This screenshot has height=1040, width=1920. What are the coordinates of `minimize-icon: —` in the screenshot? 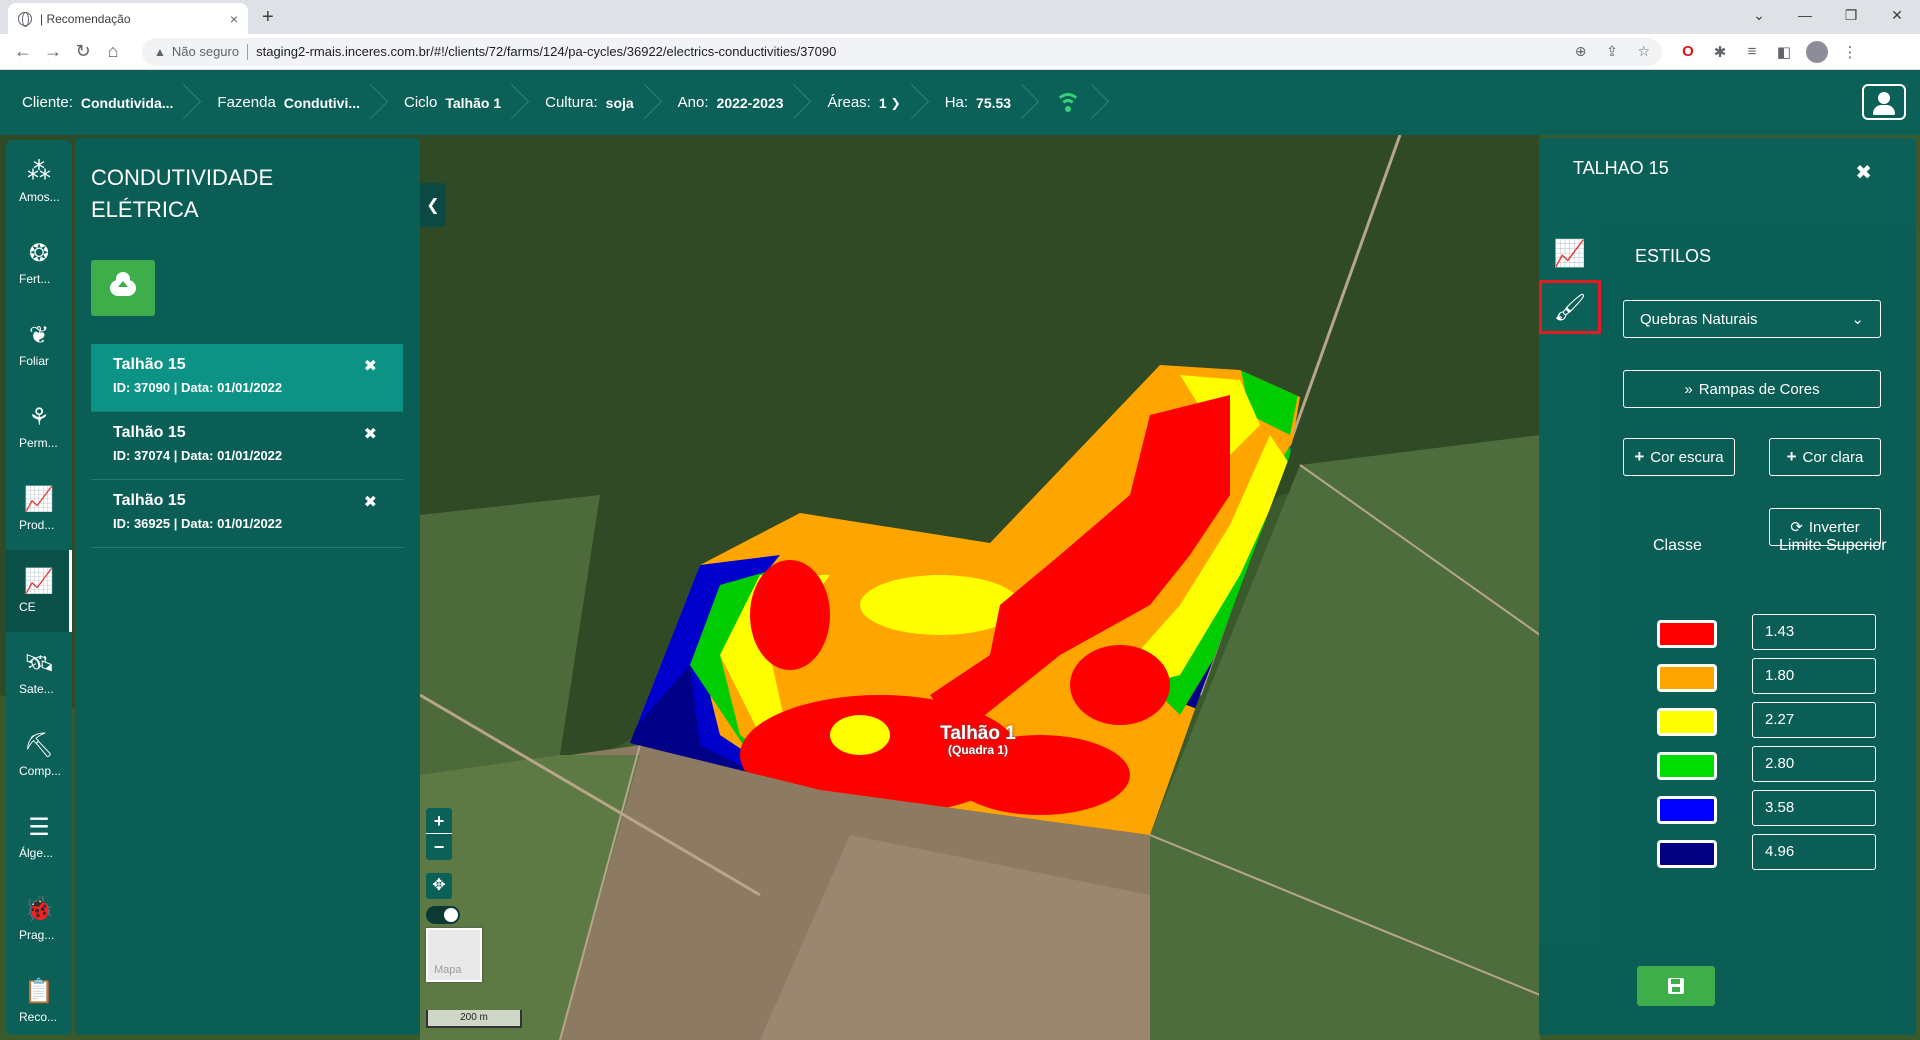 It's located at (1805, 17).